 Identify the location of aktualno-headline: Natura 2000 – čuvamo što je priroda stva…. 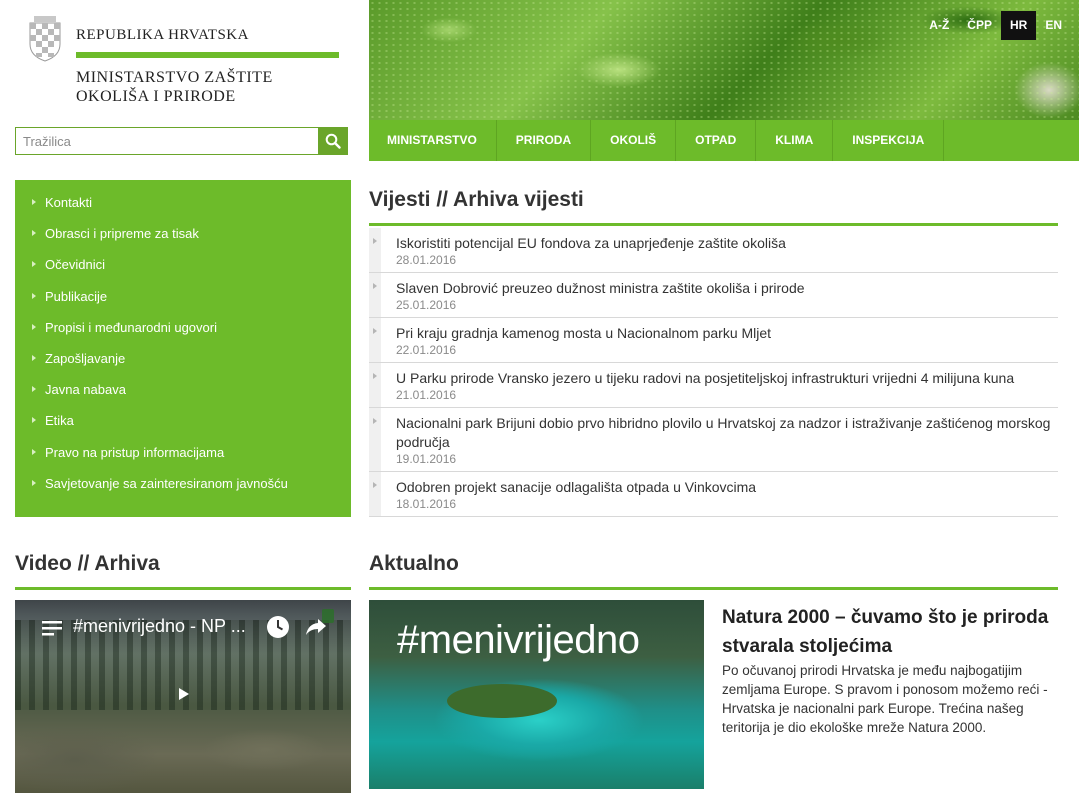
(892, 632).